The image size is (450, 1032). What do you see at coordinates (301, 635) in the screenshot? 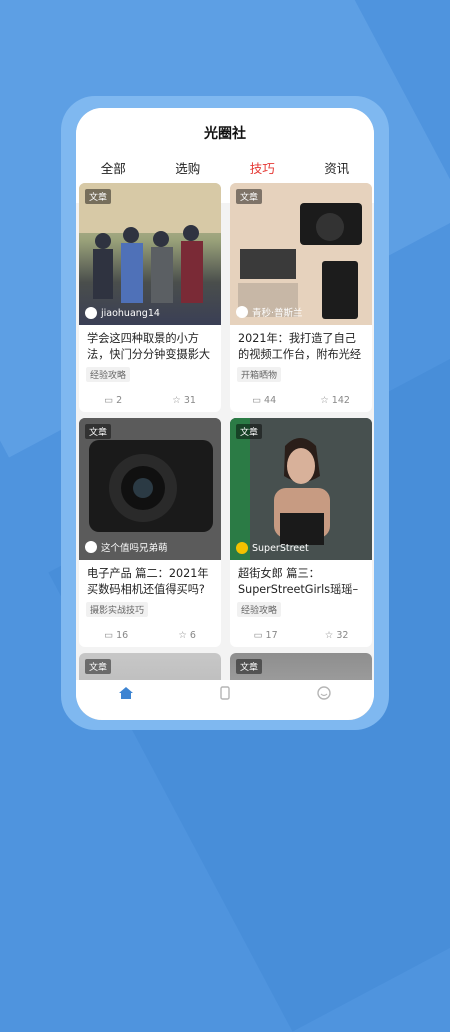
I see `article-stats: ▭ 17 ☆ 32` at bounding box center [301, 635].